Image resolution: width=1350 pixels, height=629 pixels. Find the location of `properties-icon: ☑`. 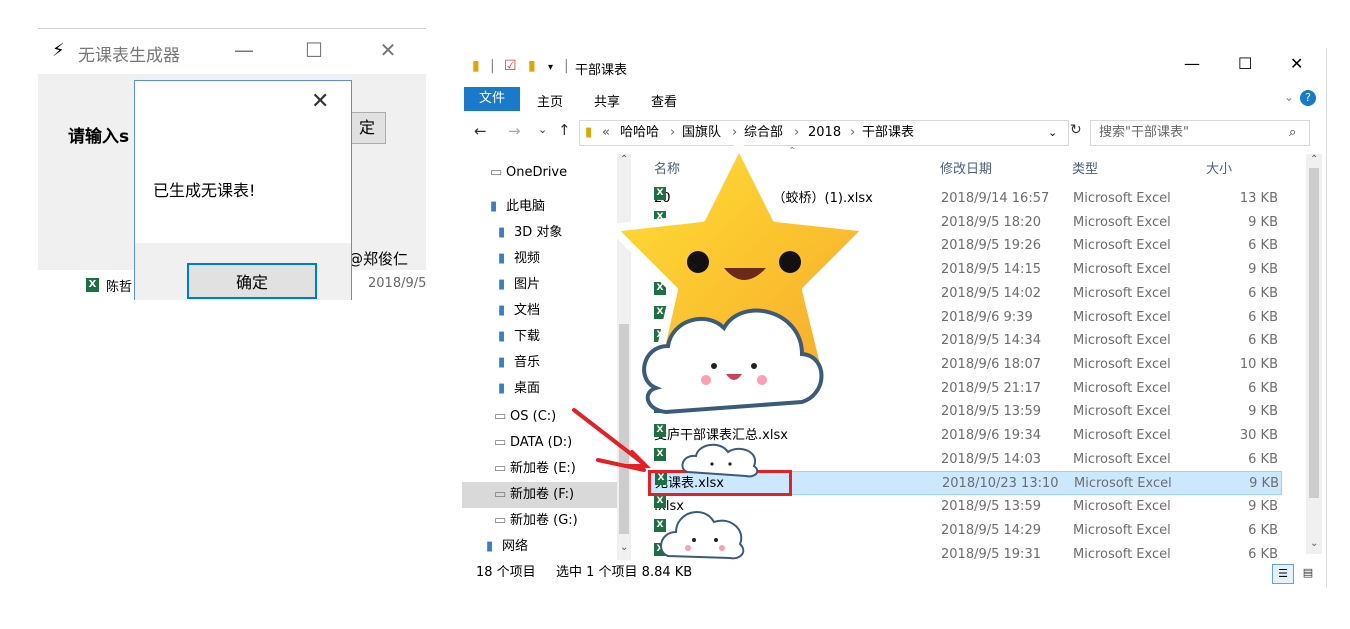

properties-icon: ☑ is located at coordinates (510, 66).